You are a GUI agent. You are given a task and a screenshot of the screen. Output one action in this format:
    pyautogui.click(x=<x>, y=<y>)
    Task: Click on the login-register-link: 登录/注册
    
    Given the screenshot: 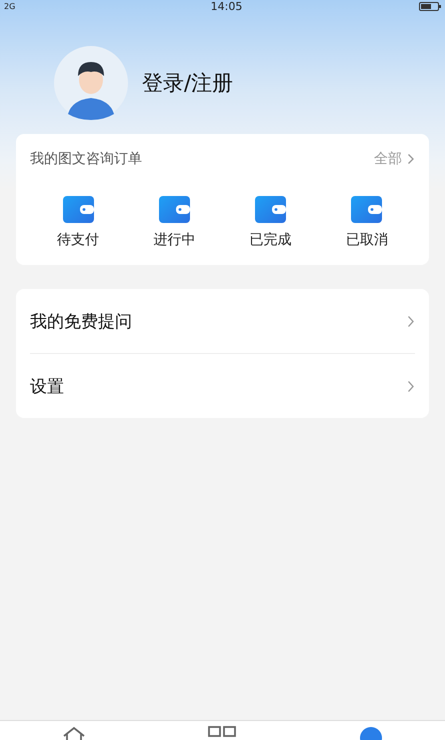 What is the action you would take?
    pyautogui.click(x=188, y=83)
    